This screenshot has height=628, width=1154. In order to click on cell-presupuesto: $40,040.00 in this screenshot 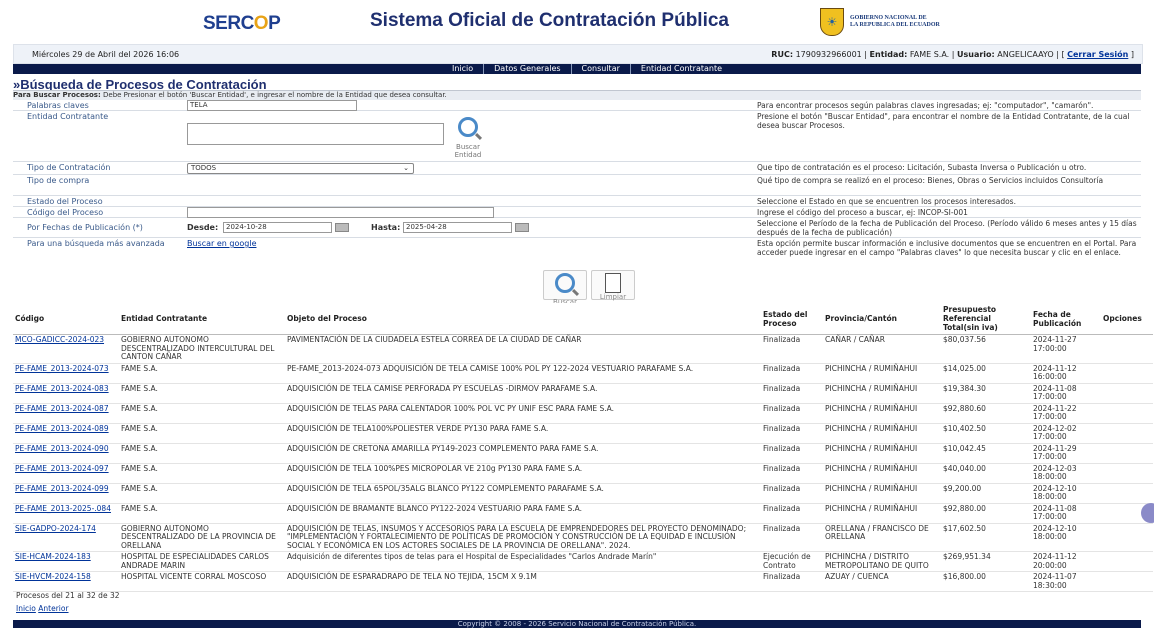, I will do `click(986, 473)`.